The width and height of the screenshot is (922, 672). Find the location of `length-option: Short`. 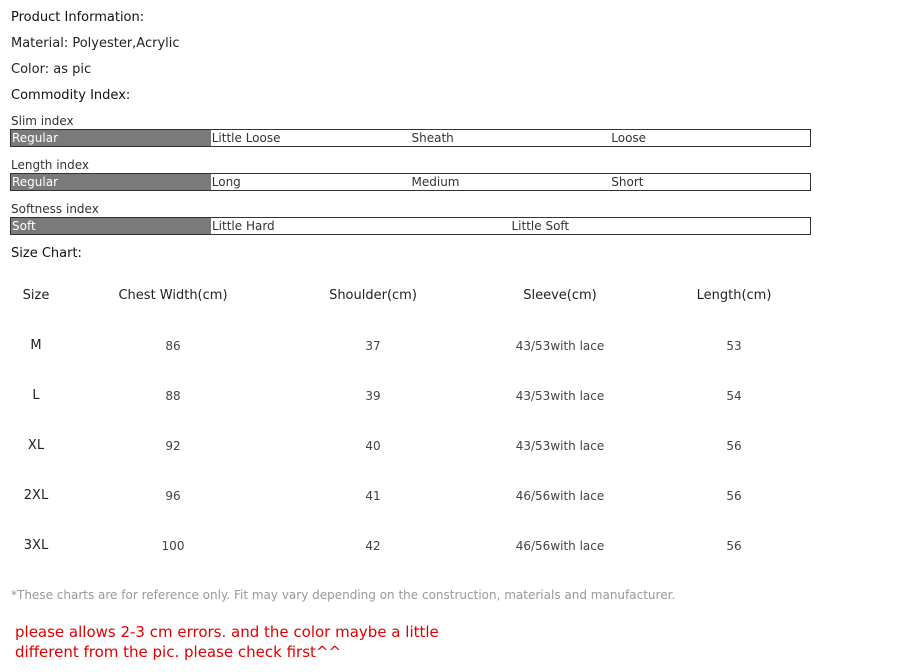

length-option: Short is located at coordinates (627, 182).